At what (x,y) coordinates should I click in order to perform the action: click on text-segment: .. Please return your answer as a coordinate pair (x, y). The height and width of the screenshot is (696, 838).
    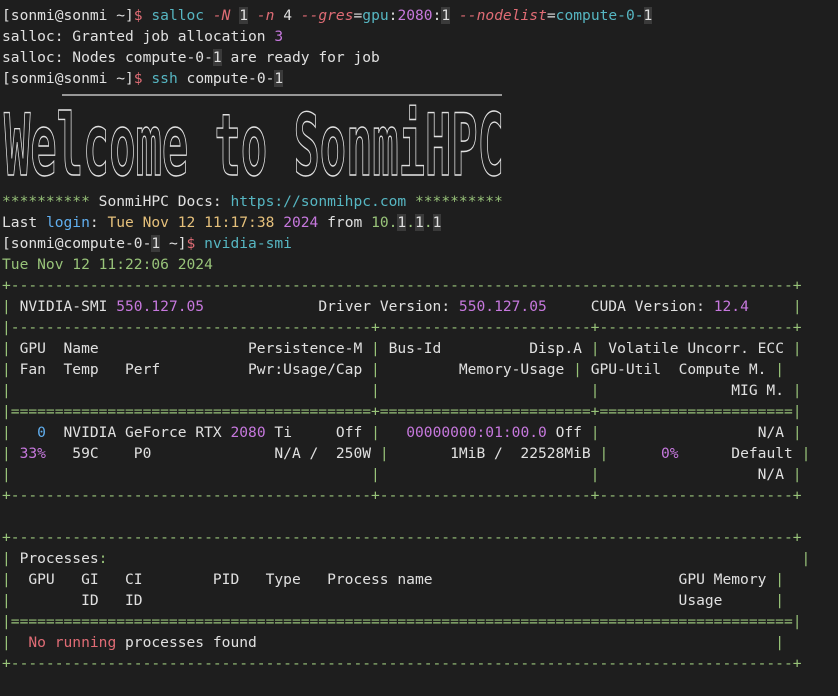
    Looking at the image, I should click on (411, 222).